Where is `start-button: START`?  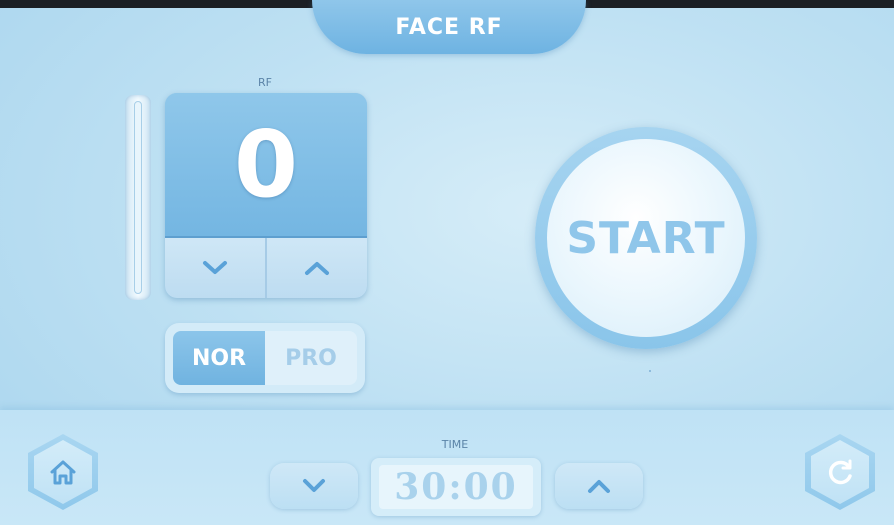 start-button: START is located at coordinates (646, 238).